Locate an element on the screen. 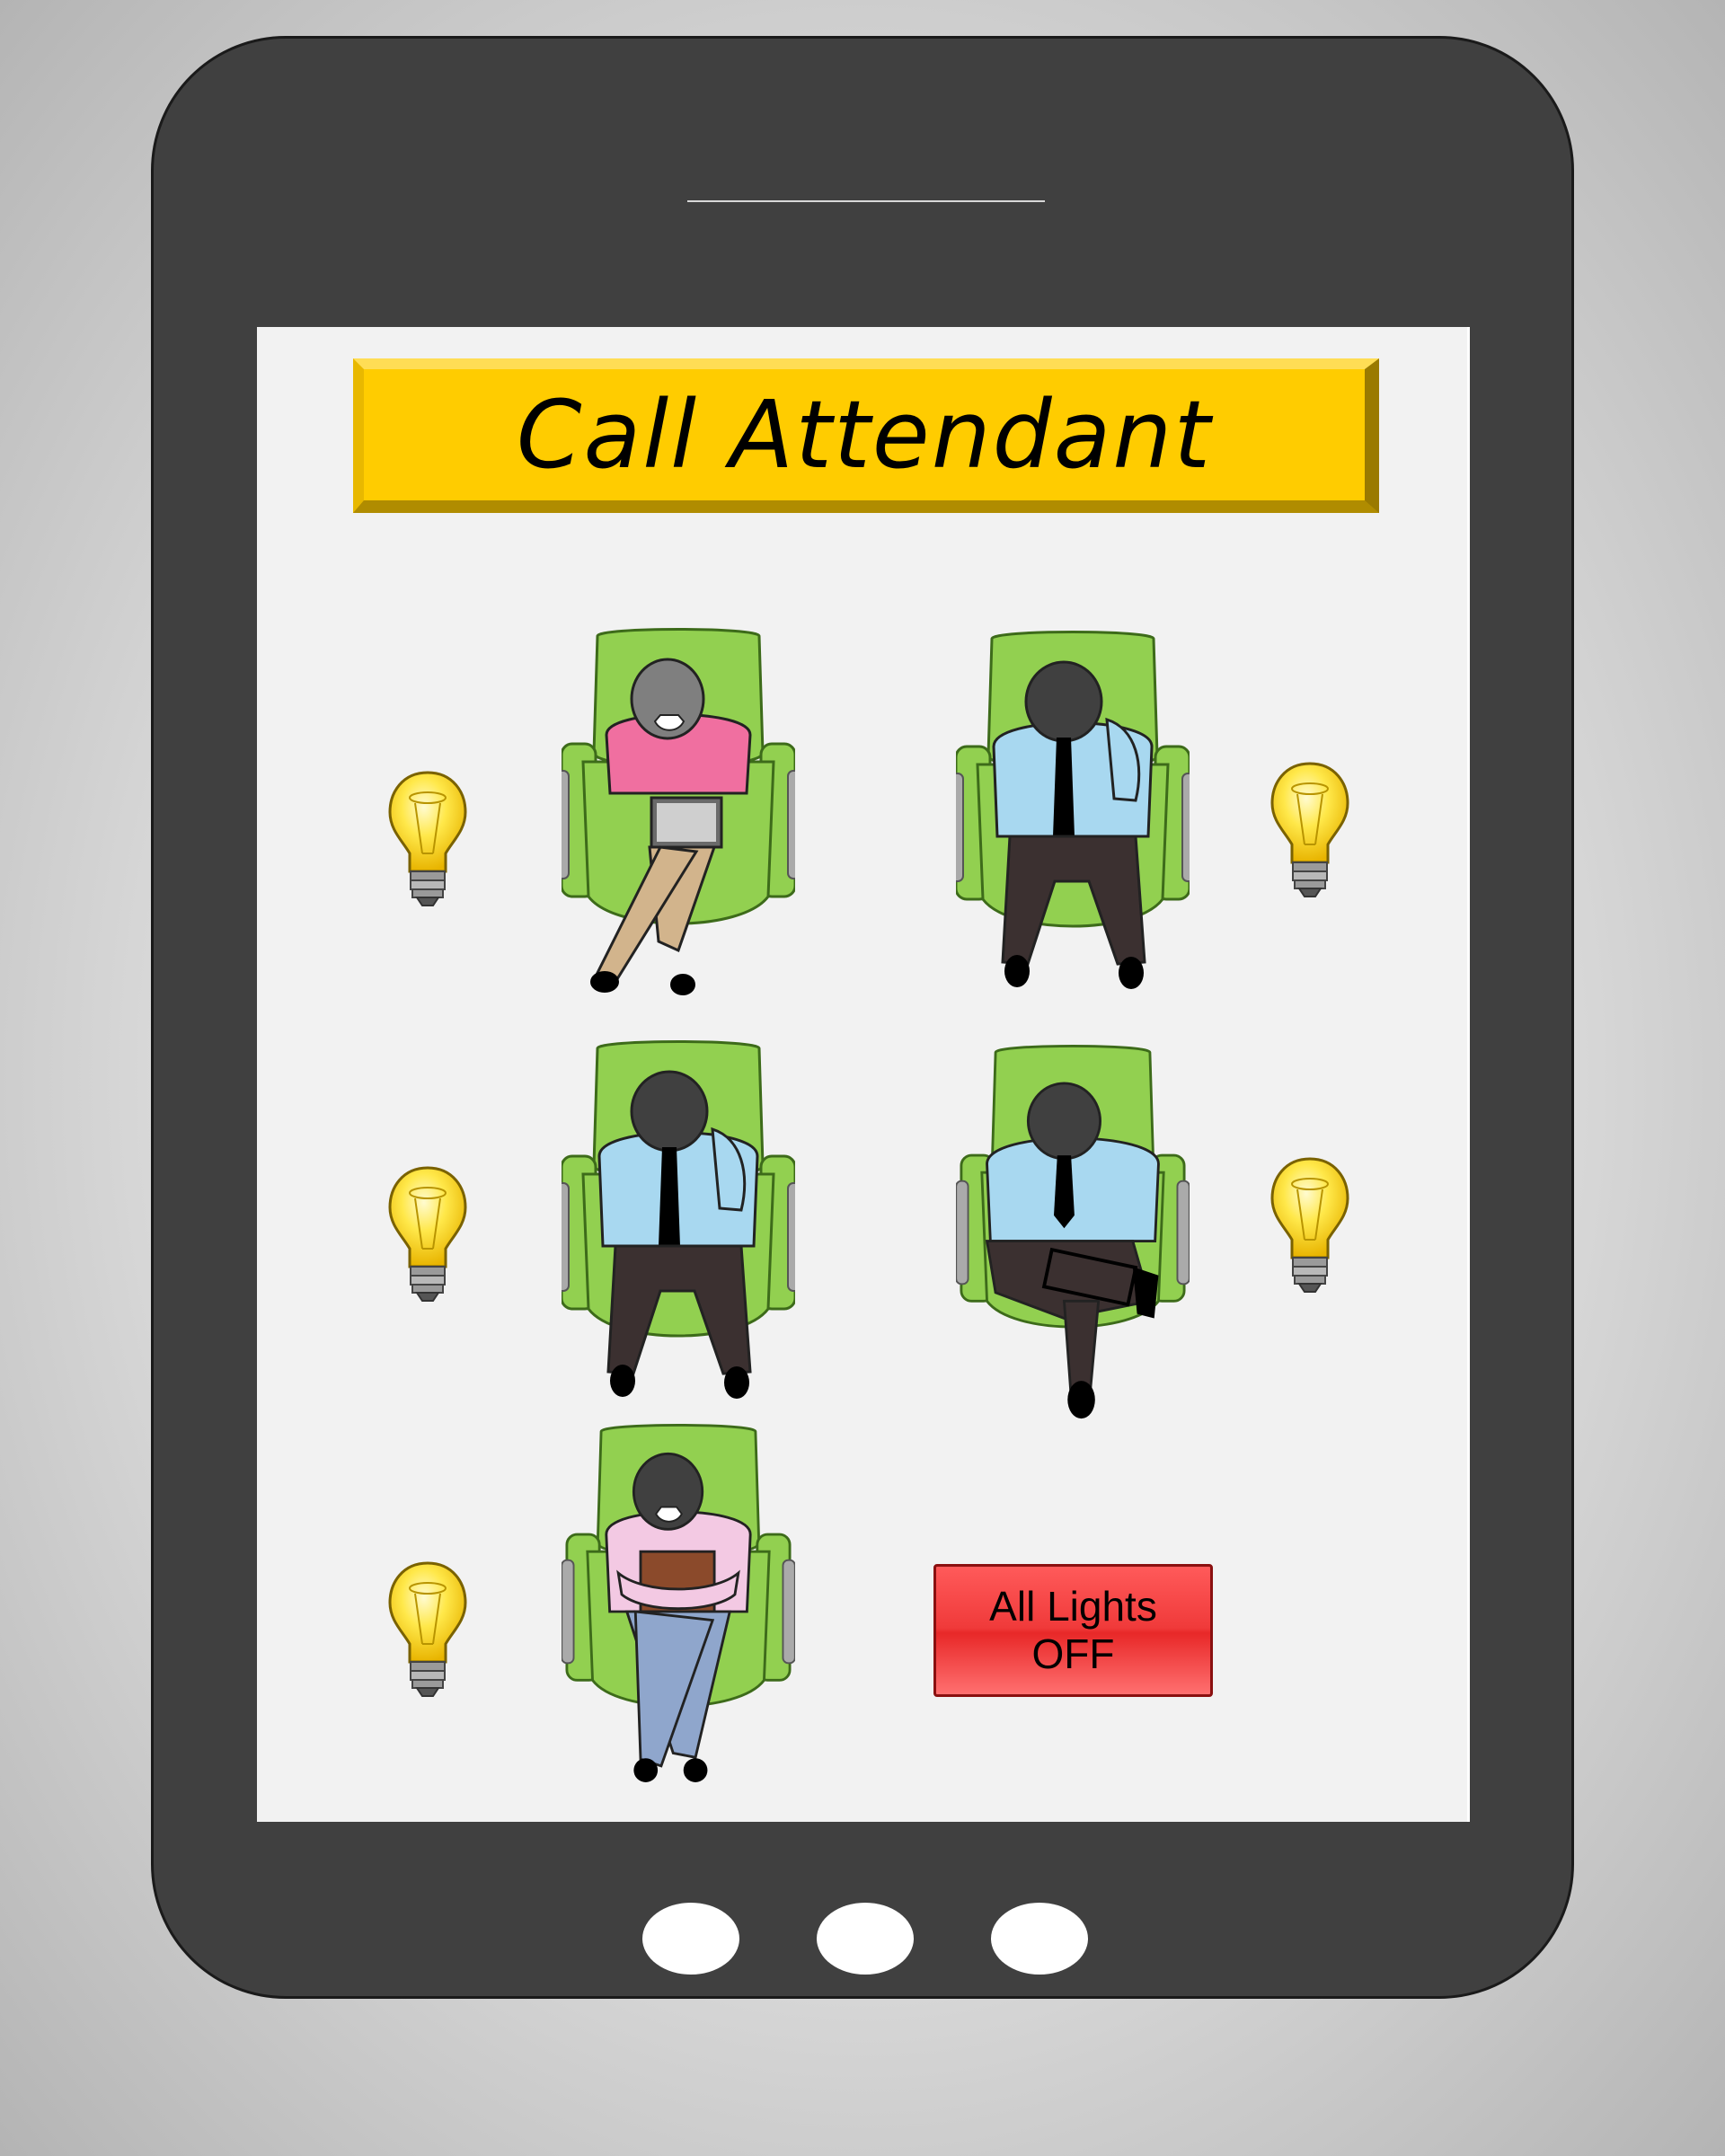  all-lights-off-label-line1: All Lights is located at coordinates (1073, 1606).